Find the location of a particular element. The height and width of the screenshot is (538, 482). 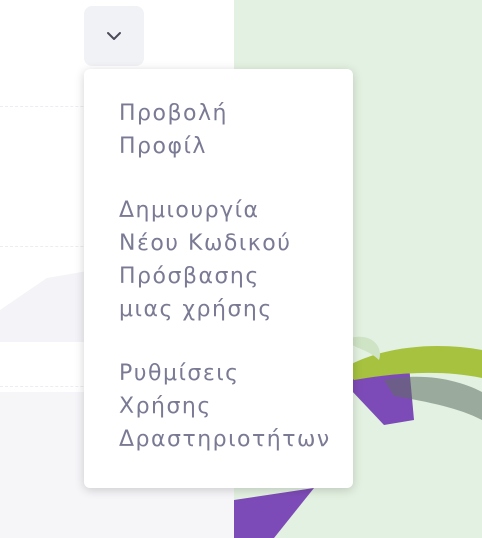

menu-item-label: Δραστηριοτήτων is located at coordinates (225, 439).